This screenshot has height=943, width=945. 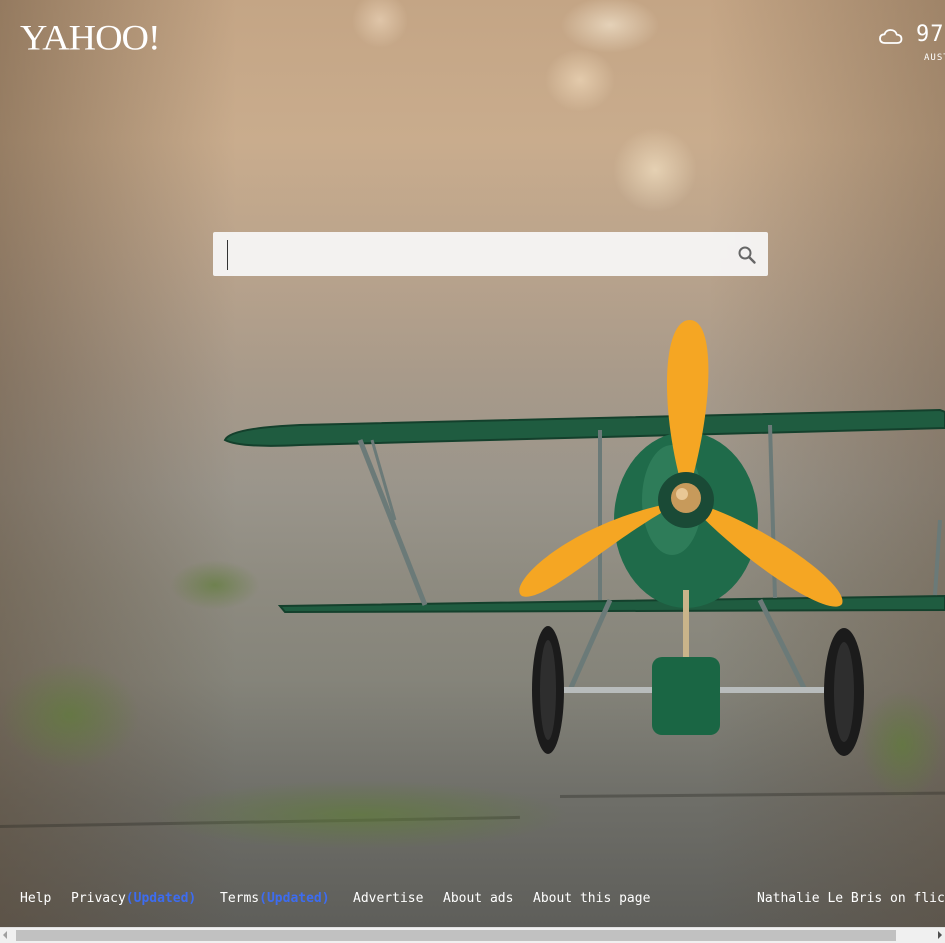 What do you see at coordinates (930, 34) in the screenshot?
I see `weather-temperature: 97` at bounding box center [930, 34].